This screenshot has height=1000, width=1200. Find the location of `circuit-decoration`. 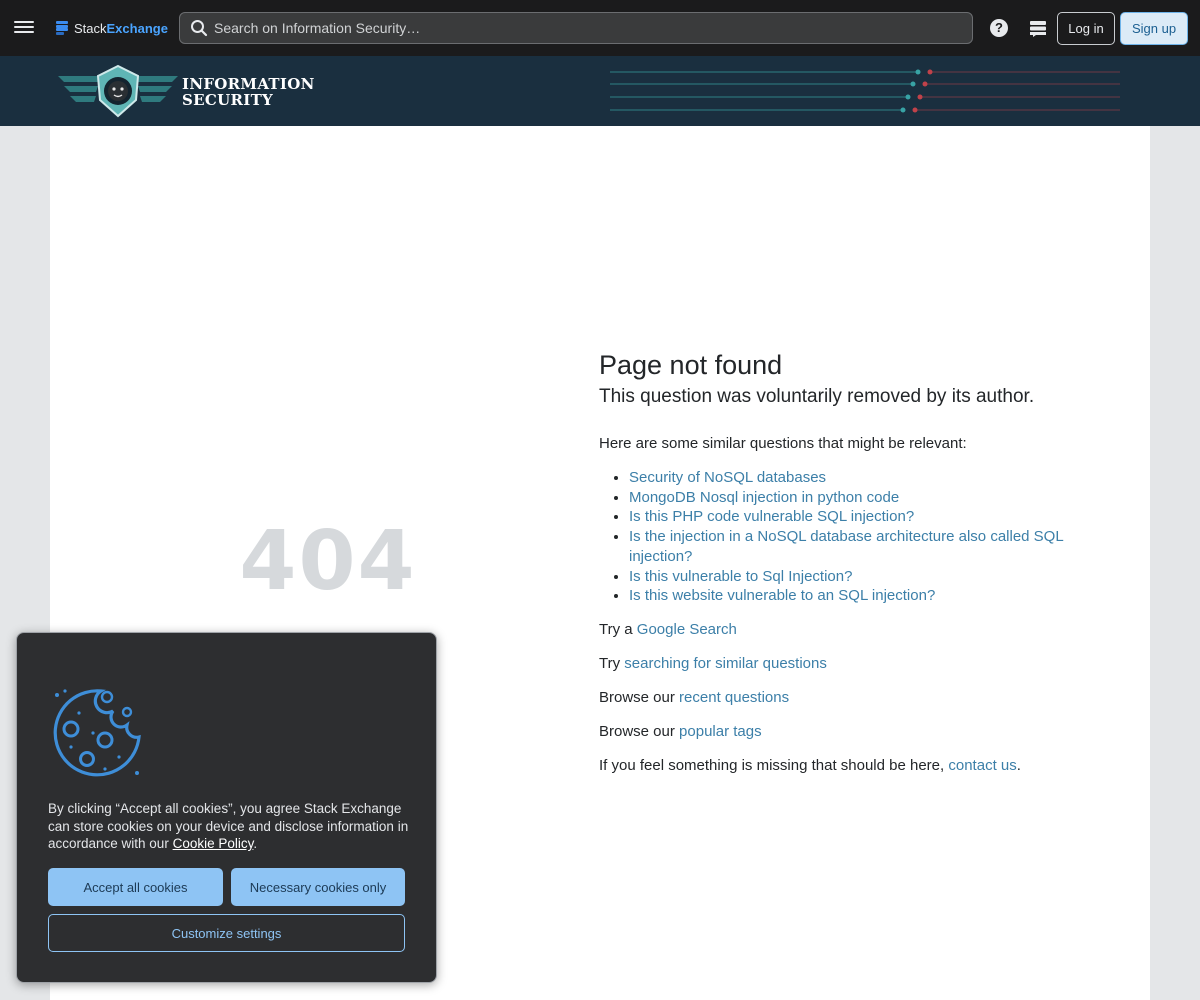

circuit-decoration is located at coordinates (865, 91).